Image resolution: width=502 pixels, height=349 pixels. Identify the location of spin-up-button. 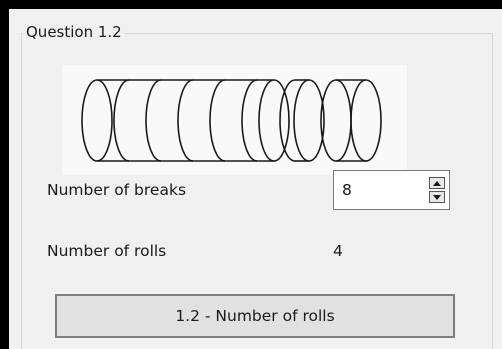
(437, 183).